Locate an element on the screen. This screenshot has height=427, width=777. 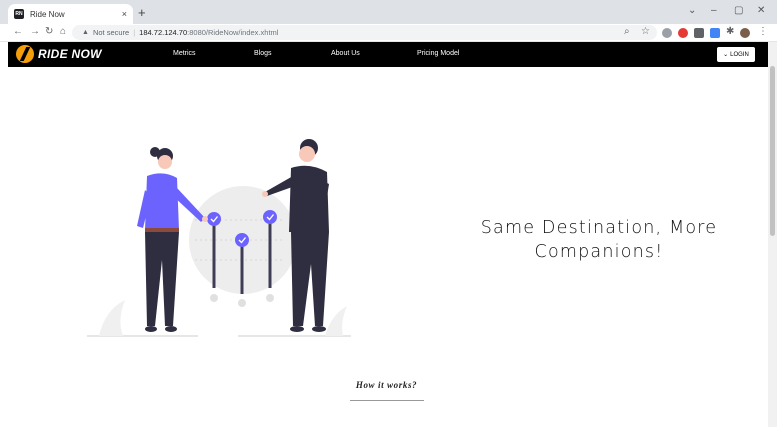
maximize-icon: ▢ is located at coordinates (738, 10).